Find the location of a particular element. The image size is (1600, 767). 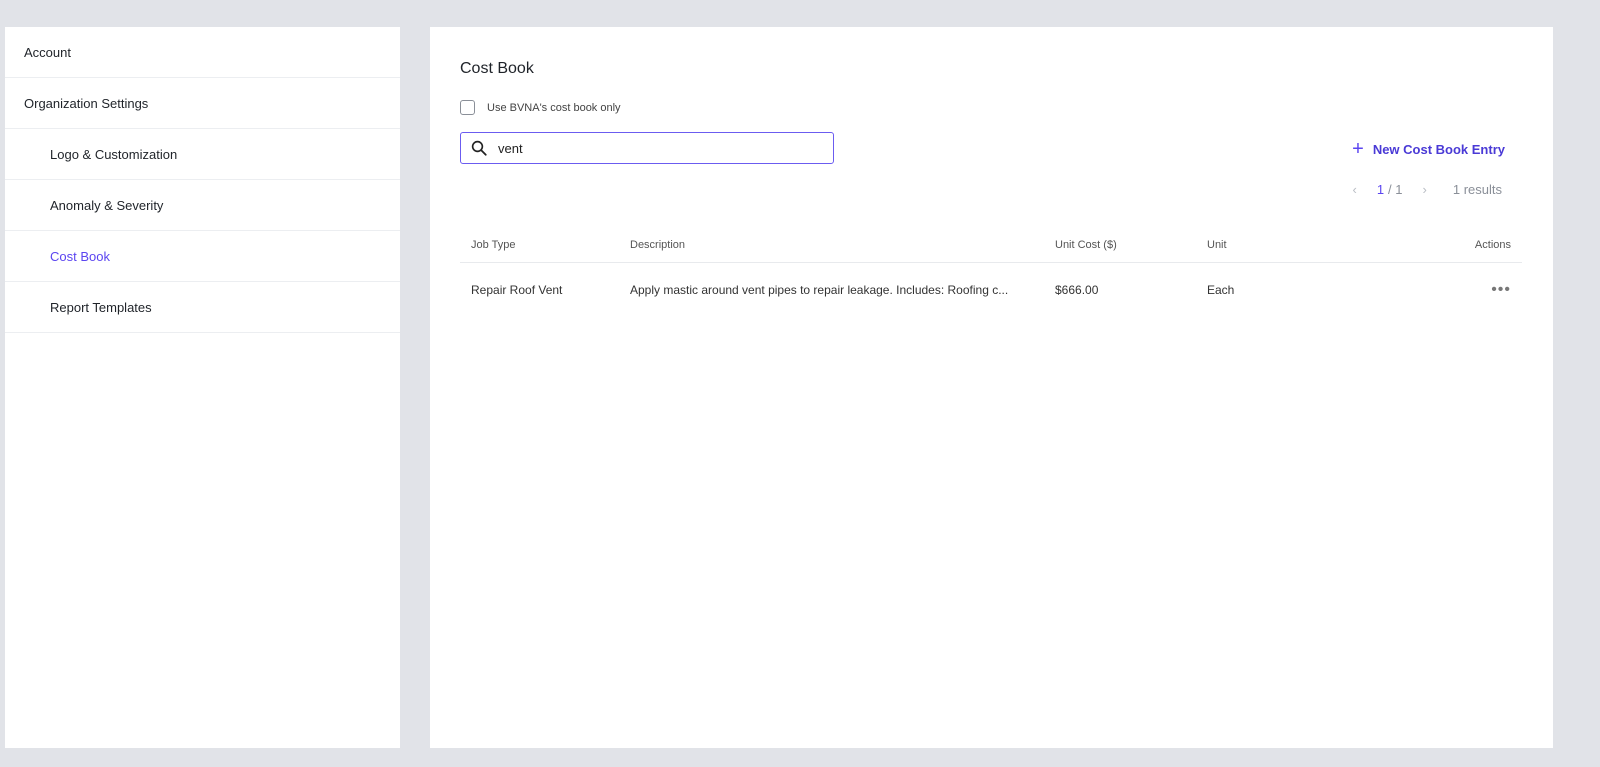

plus-icon: + is located at coordinates (1358, 149).